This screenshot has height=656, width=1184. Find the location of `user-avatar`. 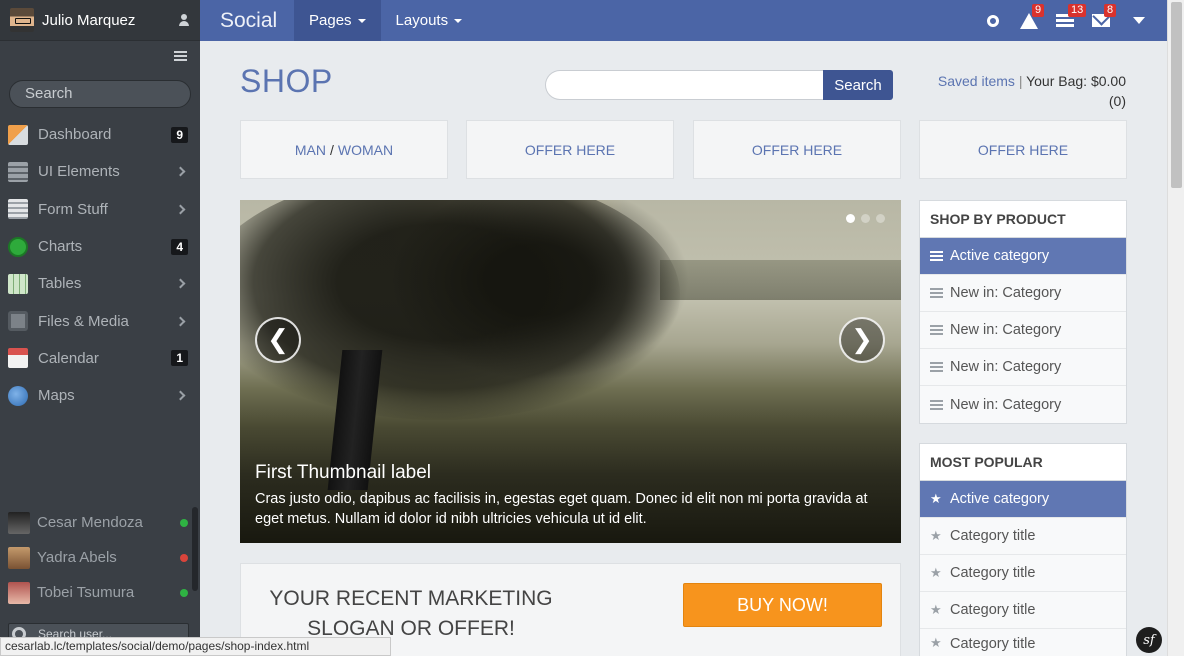

user-avatar is located at coordinates (22, 20).